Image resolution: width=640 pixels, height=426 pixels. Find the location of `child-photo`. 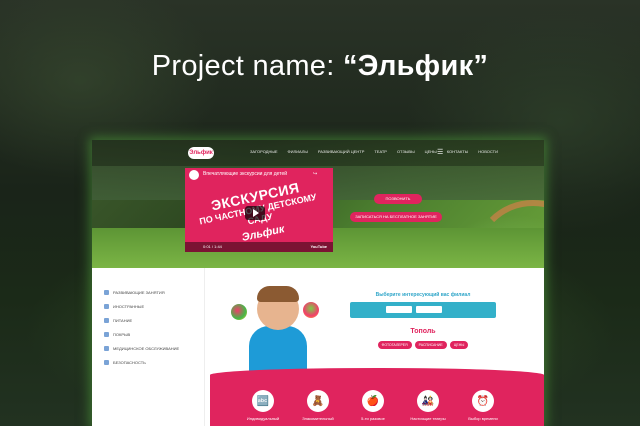

child-photo is located at coordinates (275, 332).